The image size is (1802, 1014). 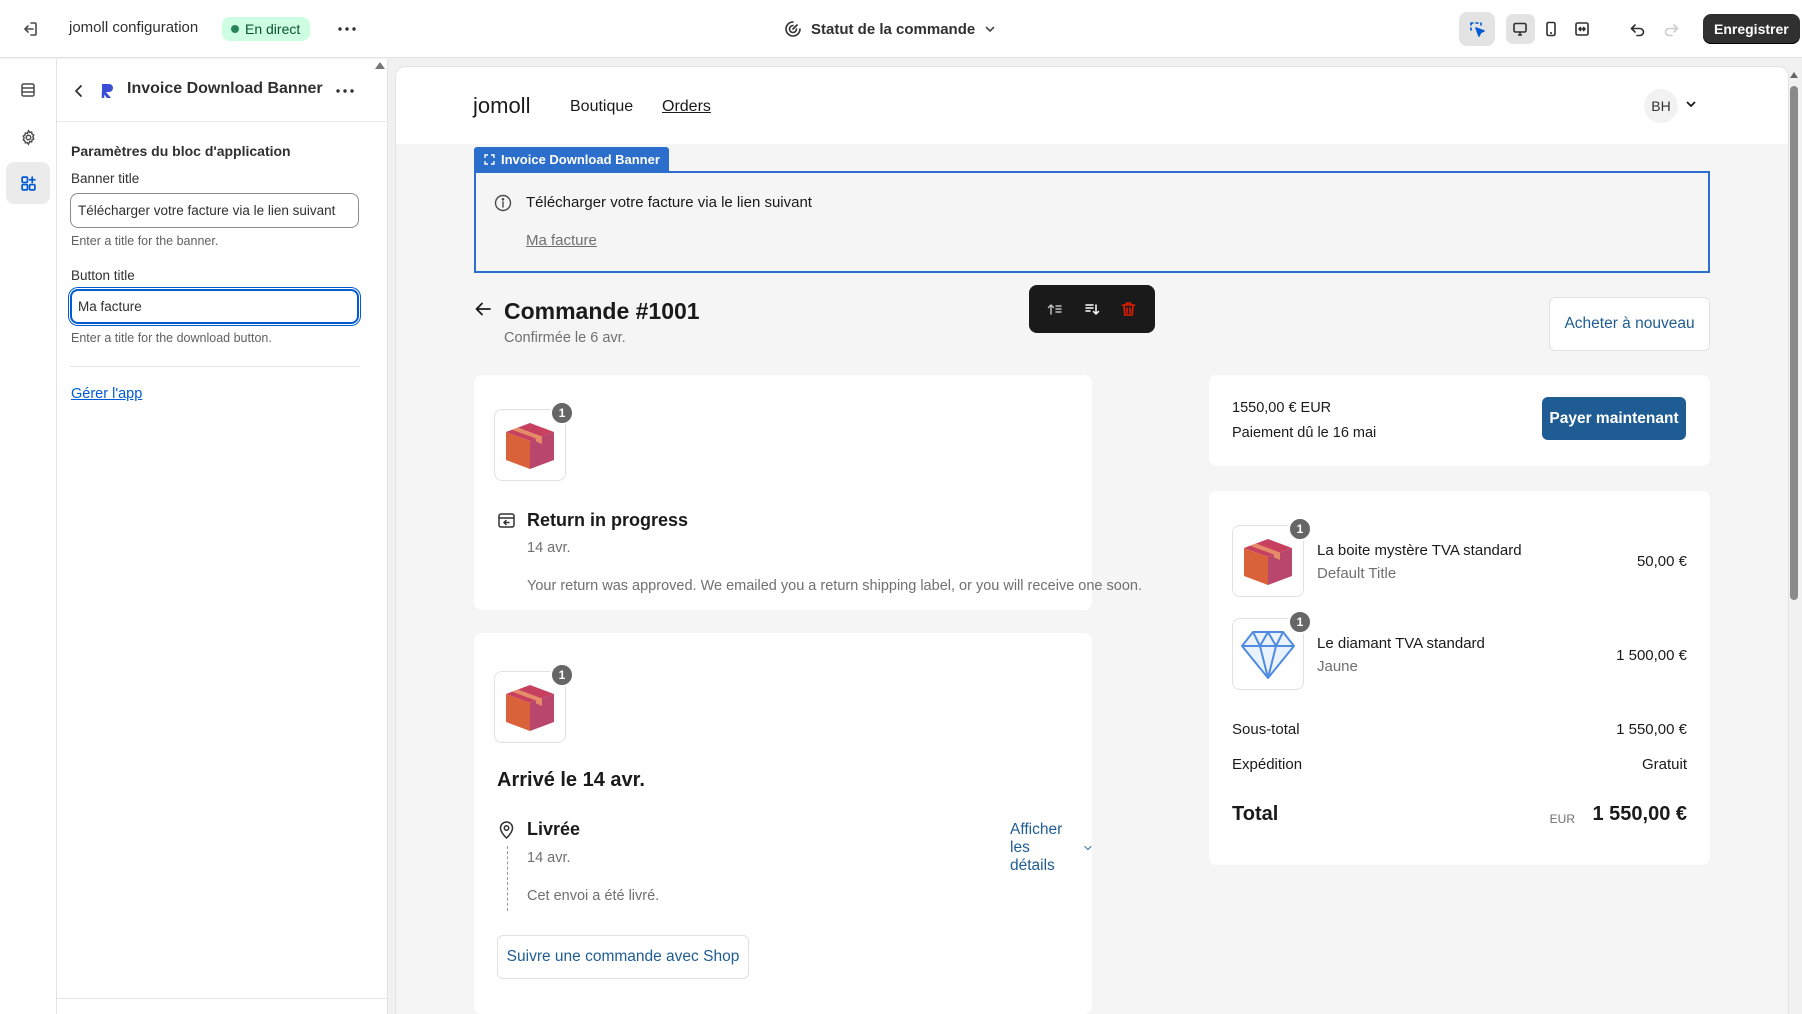 What do you see at coordinates (28, 183) in the screenshot?
I see `apps-icon` at bounding box center [28, 183].